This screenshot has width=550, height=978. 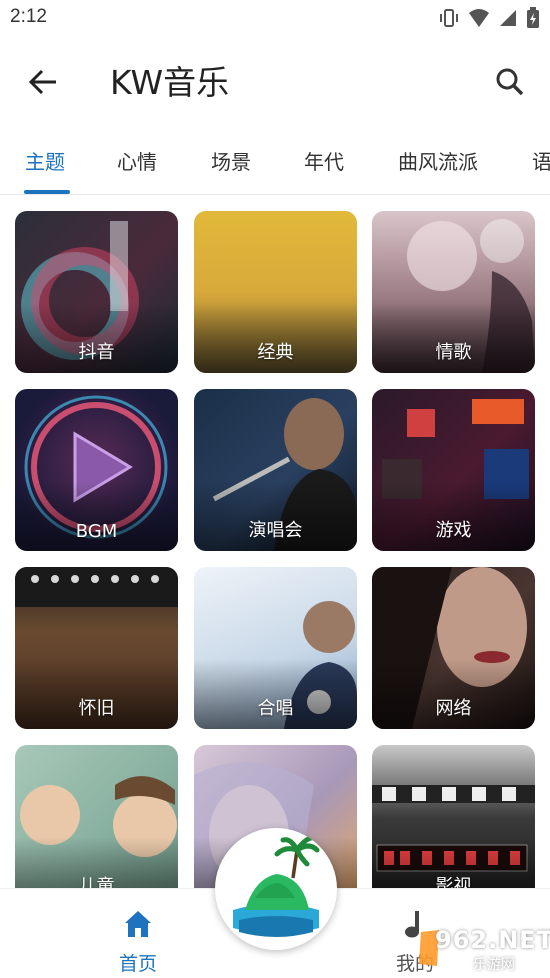 I want to click on tab-theme: 主题, so click(x=45, y=160).